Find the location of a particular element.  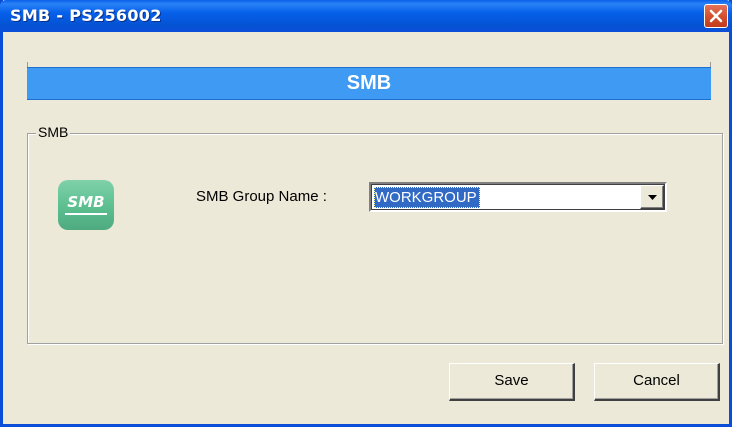

close-icon is located at coordinates (716, 16).